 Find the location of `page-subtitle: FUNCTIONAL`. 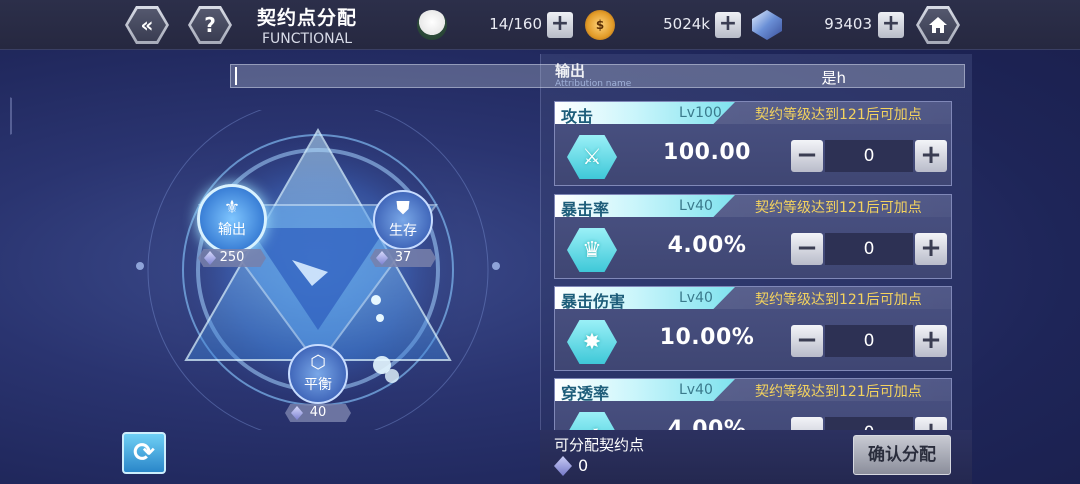

page-subtitle: FUNCTIONAL is located at coordinates (307, 39).